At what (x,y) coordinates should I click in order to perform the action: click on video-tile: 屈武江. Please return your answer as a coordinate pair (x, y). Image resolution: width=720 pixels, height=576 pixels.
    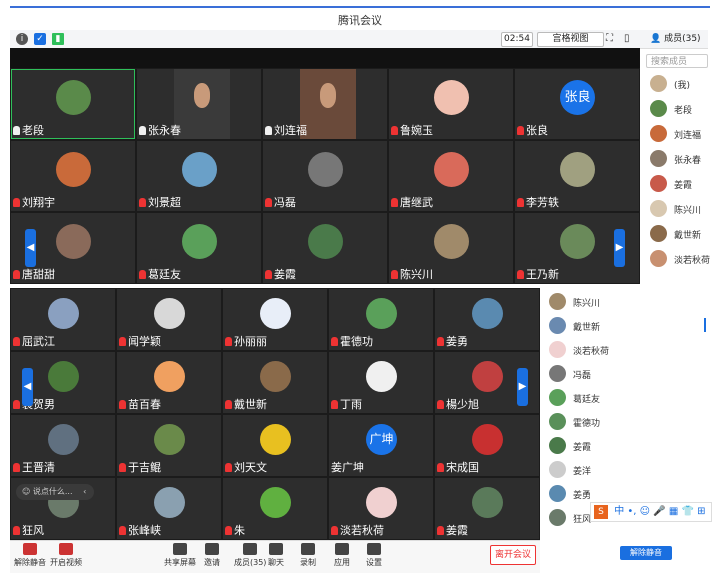
    Looking at the image, I should click on (63, 319).